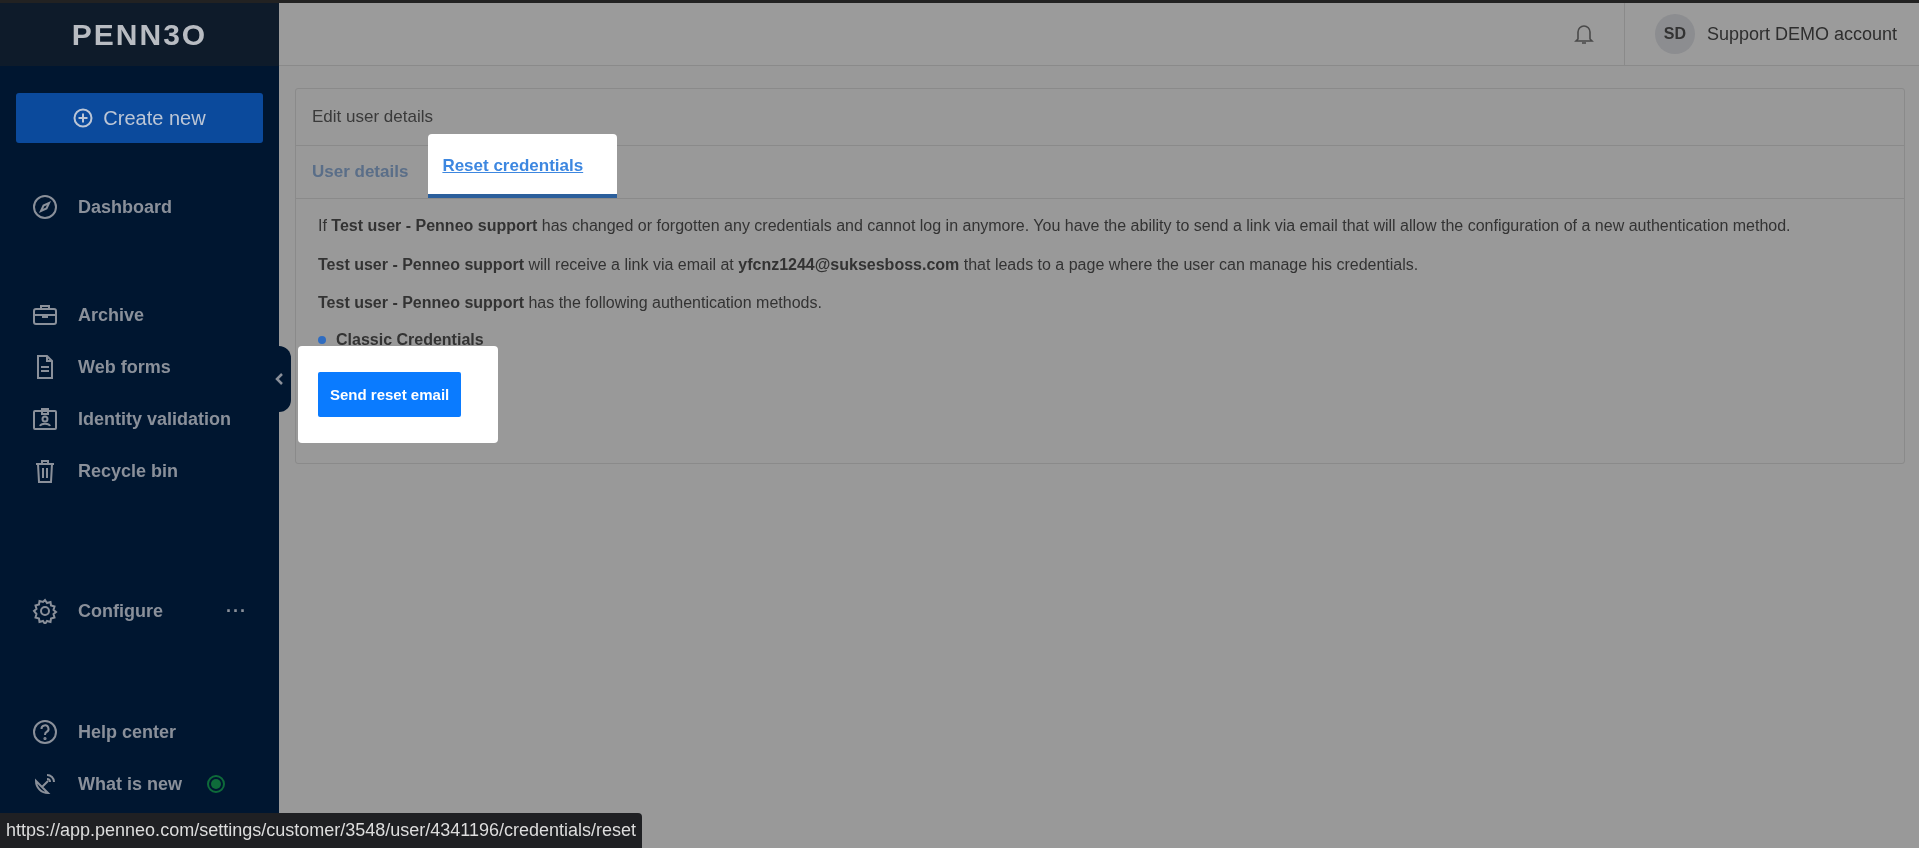 Image resolution: width=1919 pixels, height=848 pixels. What do you see at coordinates (127, 207) in the screenshot?
I see `sidebar-item: Dashboard` at bounding box center [127, 207].